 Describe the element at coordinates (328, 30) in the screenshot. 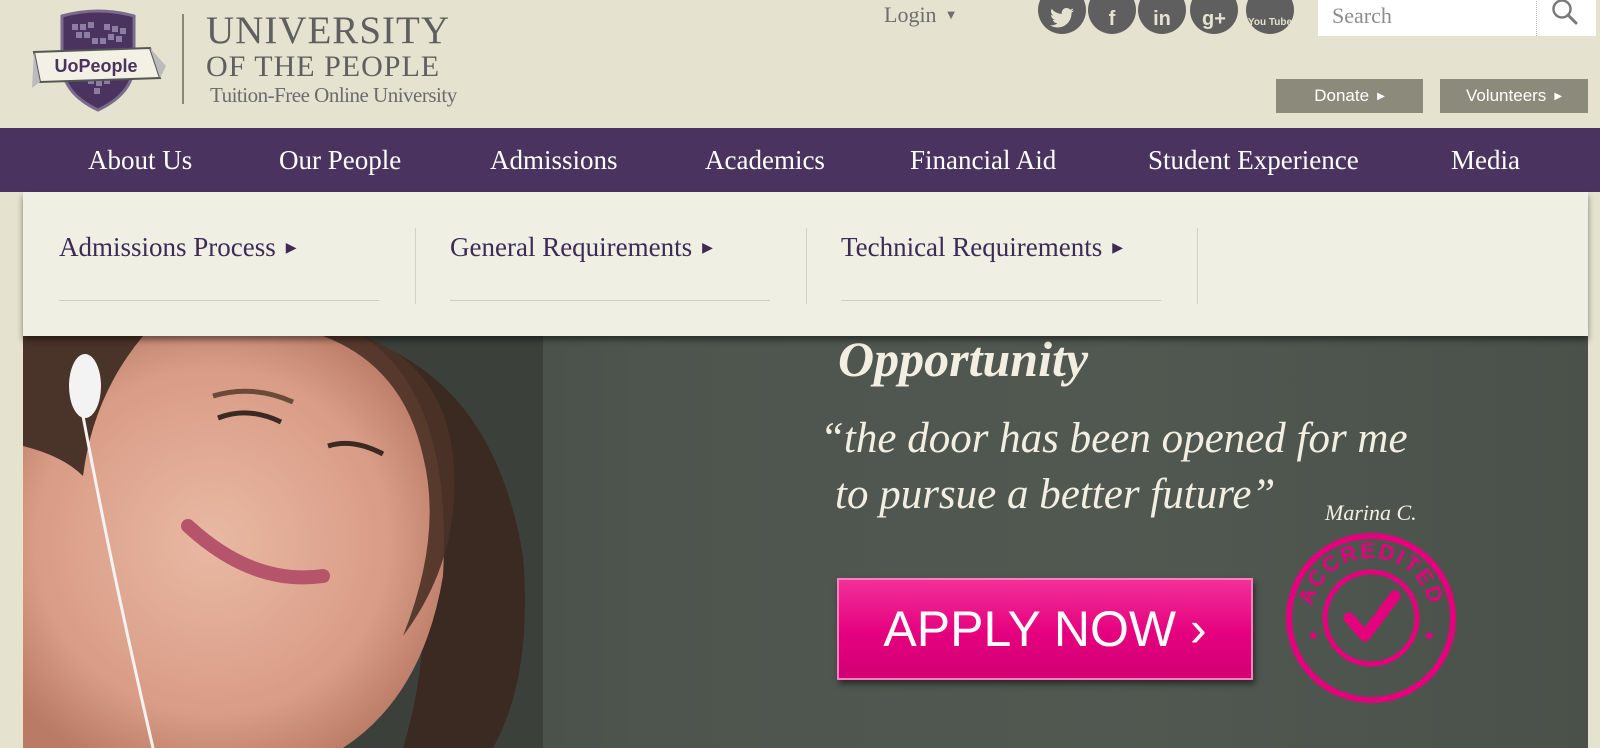

I see `brand-name-line1: UNIVERSITY` at that location.